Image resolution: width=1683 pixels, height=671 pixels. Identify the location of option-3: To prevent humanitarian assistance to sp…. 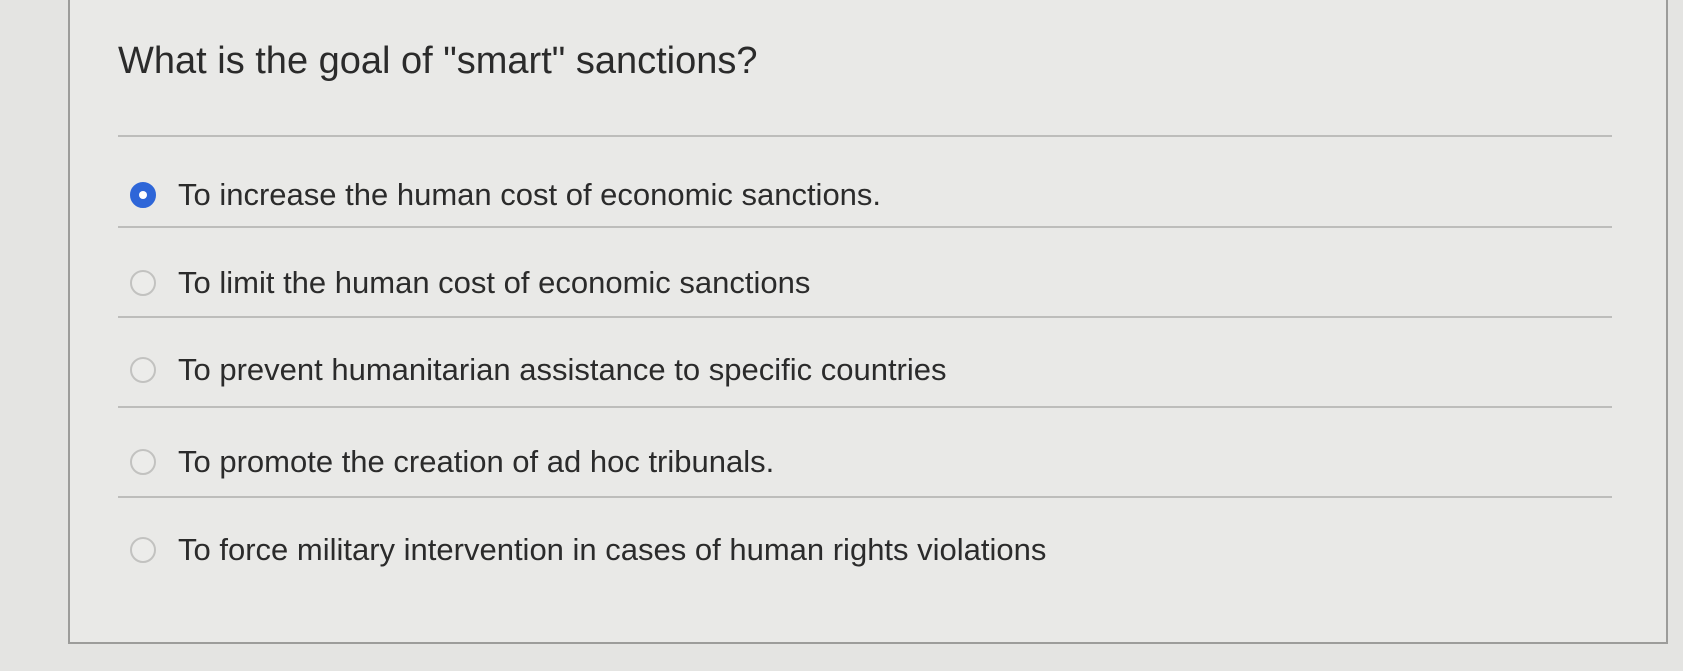
(538, 370).